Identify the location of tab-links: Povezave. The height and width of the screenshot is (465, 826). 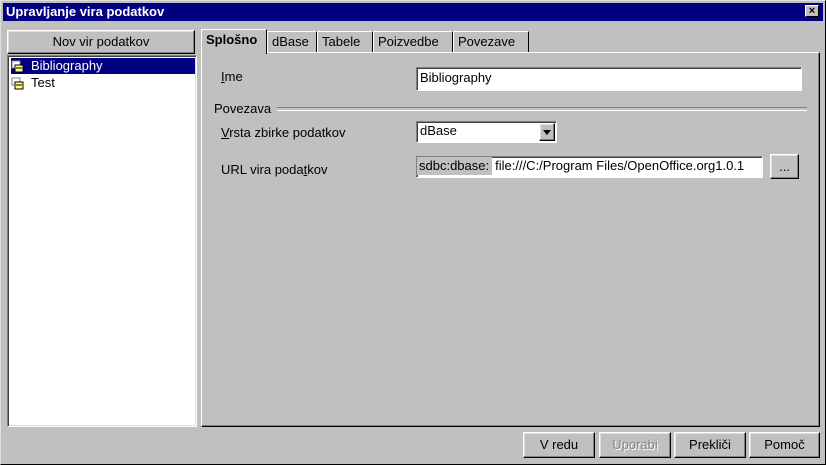
(491, 41).